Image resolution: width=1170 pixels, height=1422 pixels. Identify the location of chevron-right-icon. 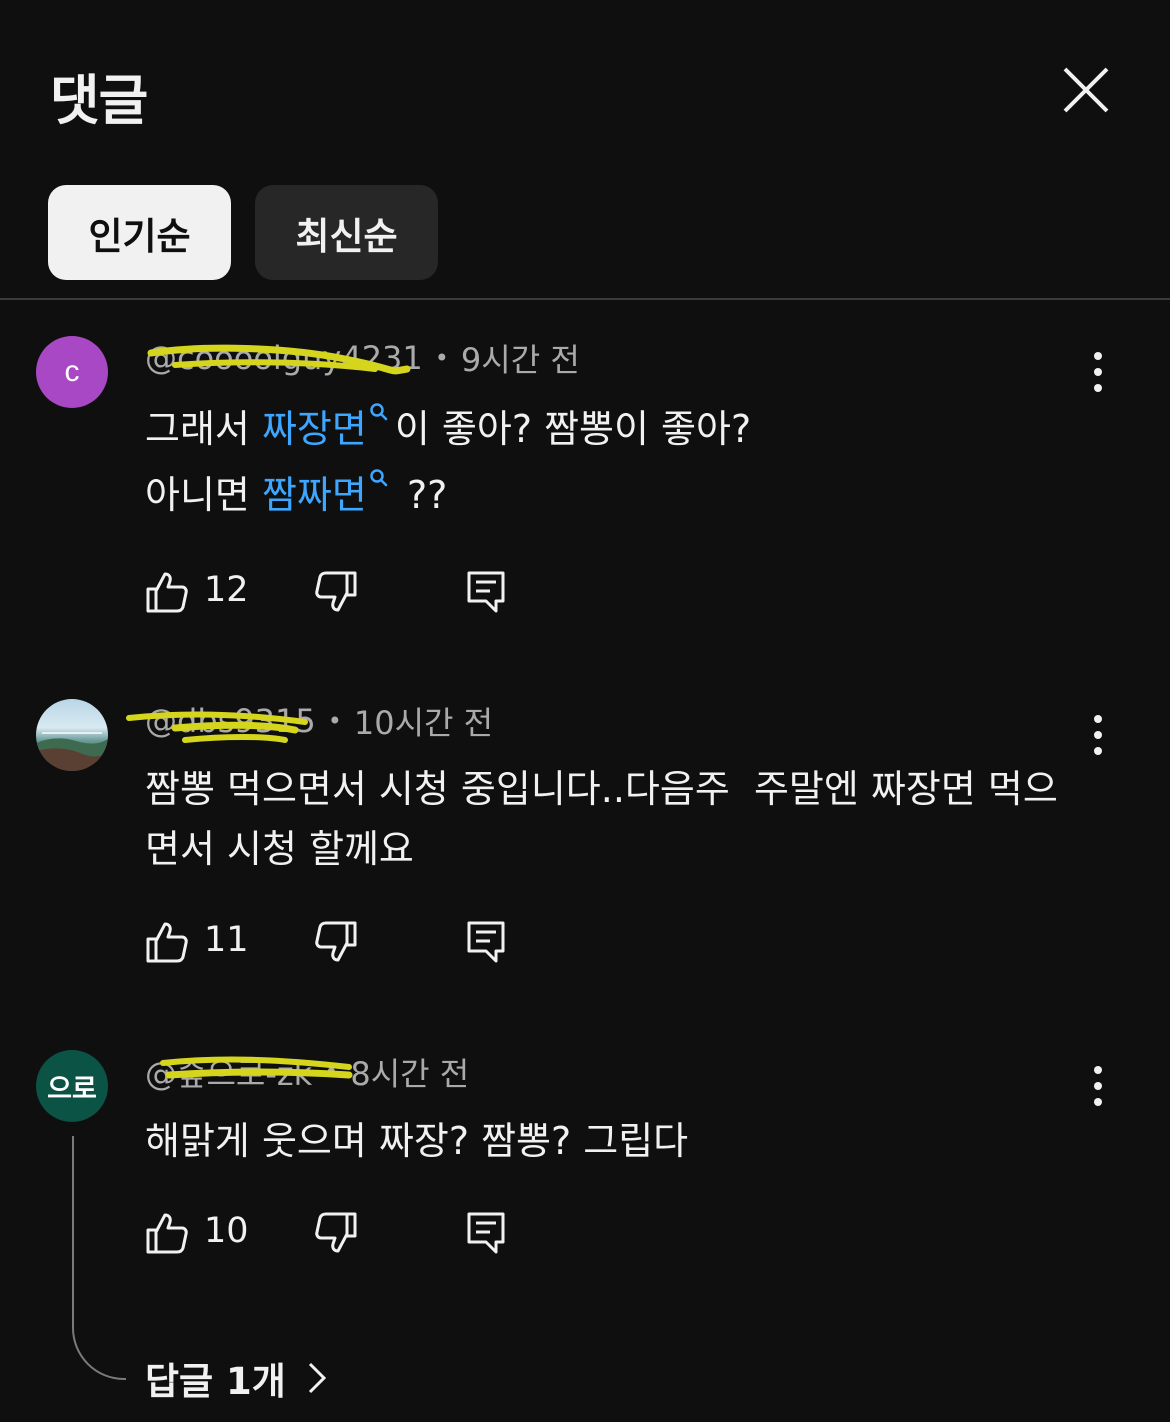
(317, 1378).